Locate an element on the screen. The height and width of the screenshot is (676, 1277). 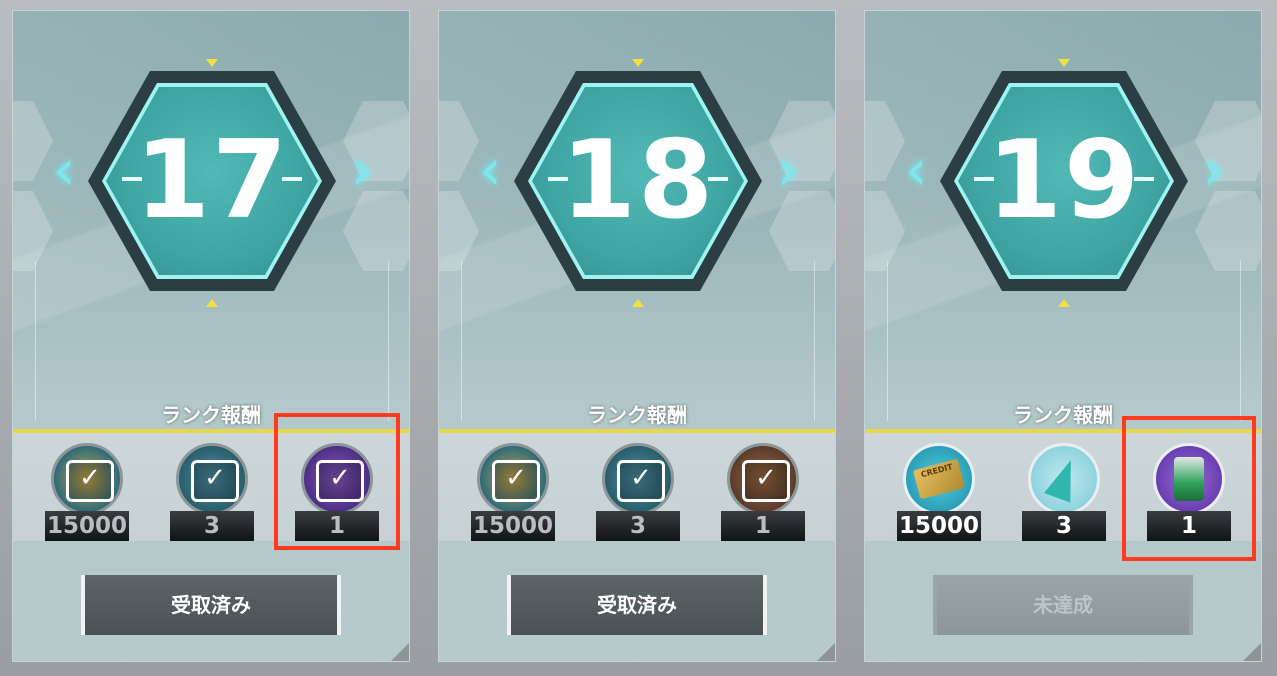
rank-reward-title: ランク報酬 is located at coordinates (637, 415).